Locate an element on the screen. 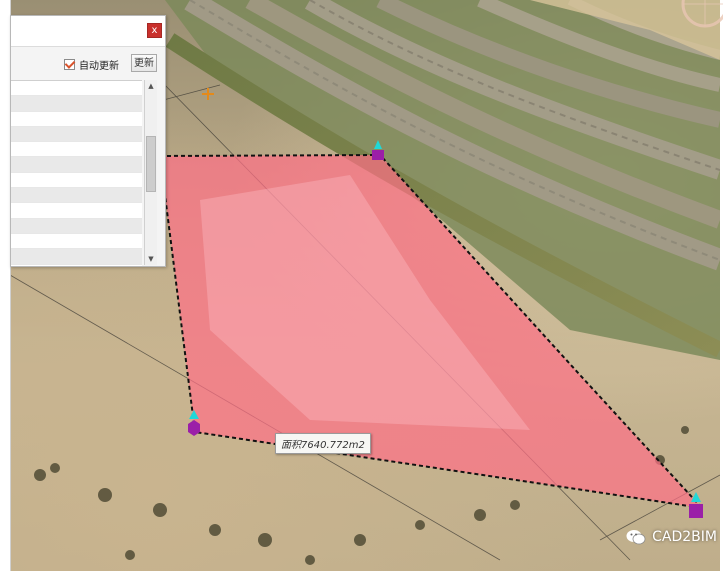 This screenshot has width=725, height=571. auto-update-label: 自动更新 is located at coordinates (99, 66).